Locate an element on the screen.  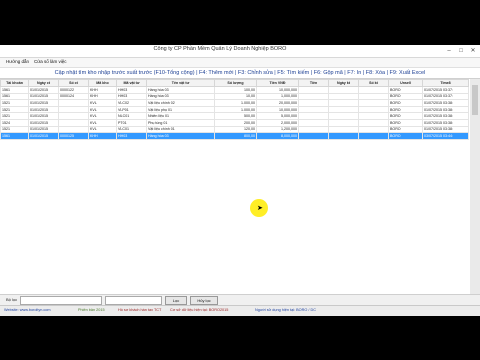
table-cell: 1524 is located at coordinates (14, 122).